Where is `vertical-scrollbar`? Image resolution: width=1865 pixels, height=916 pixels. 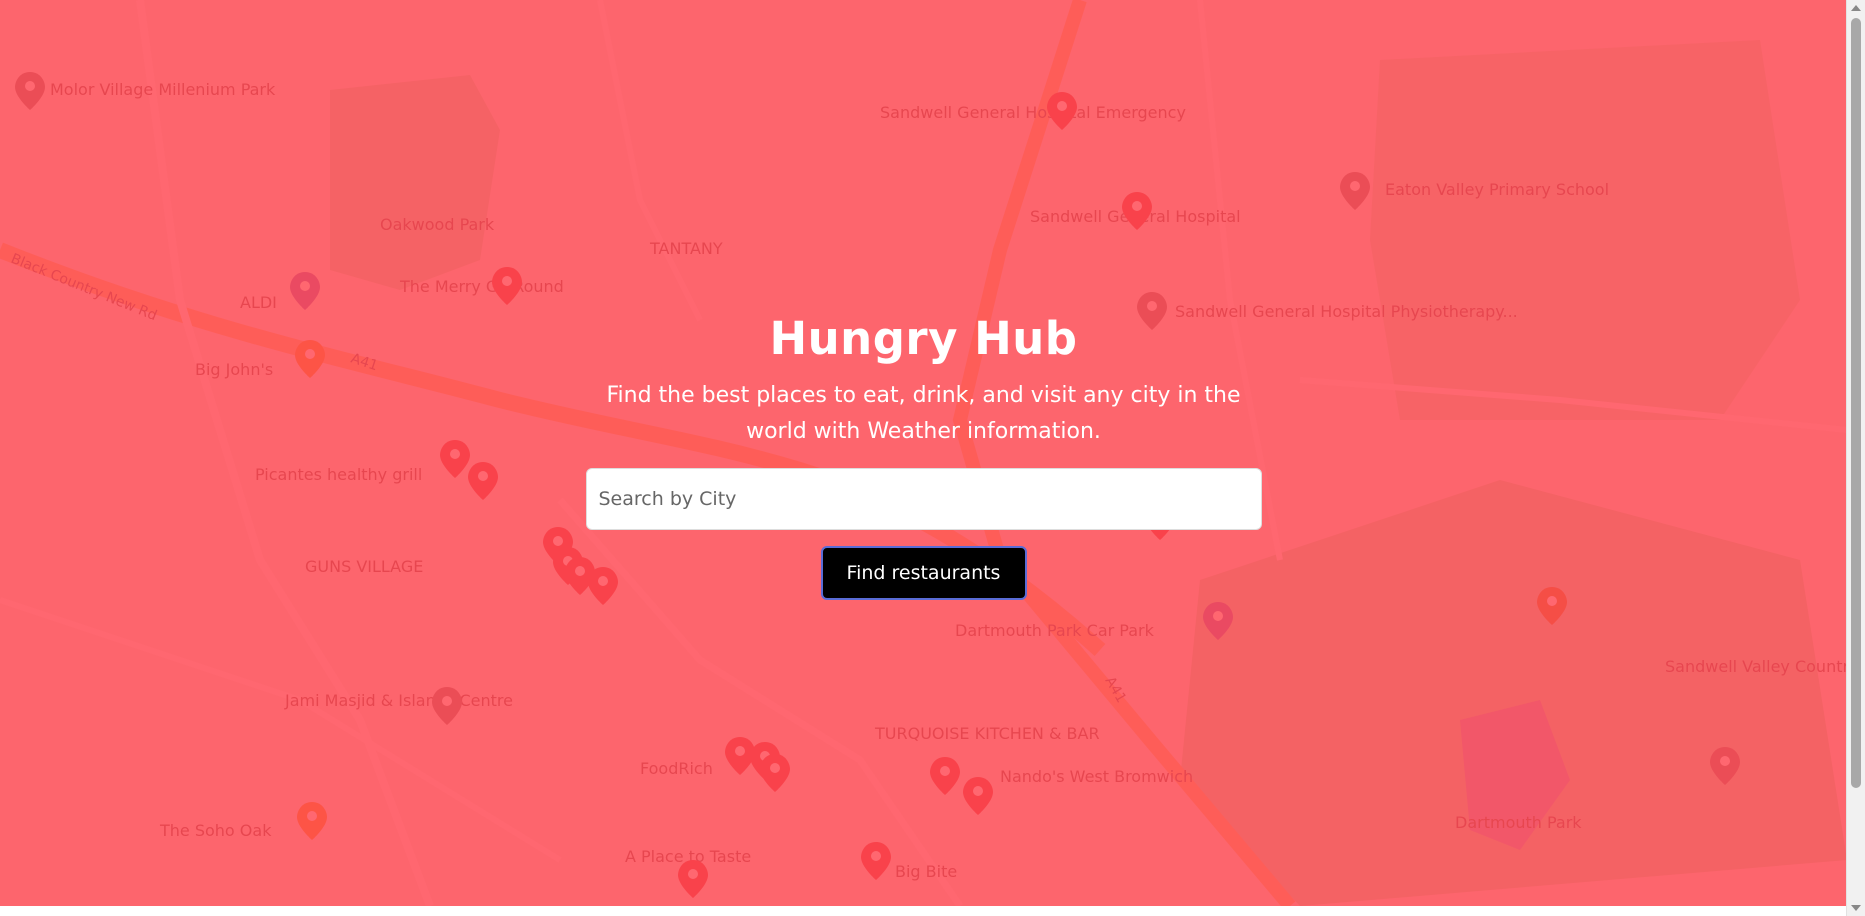
vertical-scrollbar is located at coordinates (1855, 458).